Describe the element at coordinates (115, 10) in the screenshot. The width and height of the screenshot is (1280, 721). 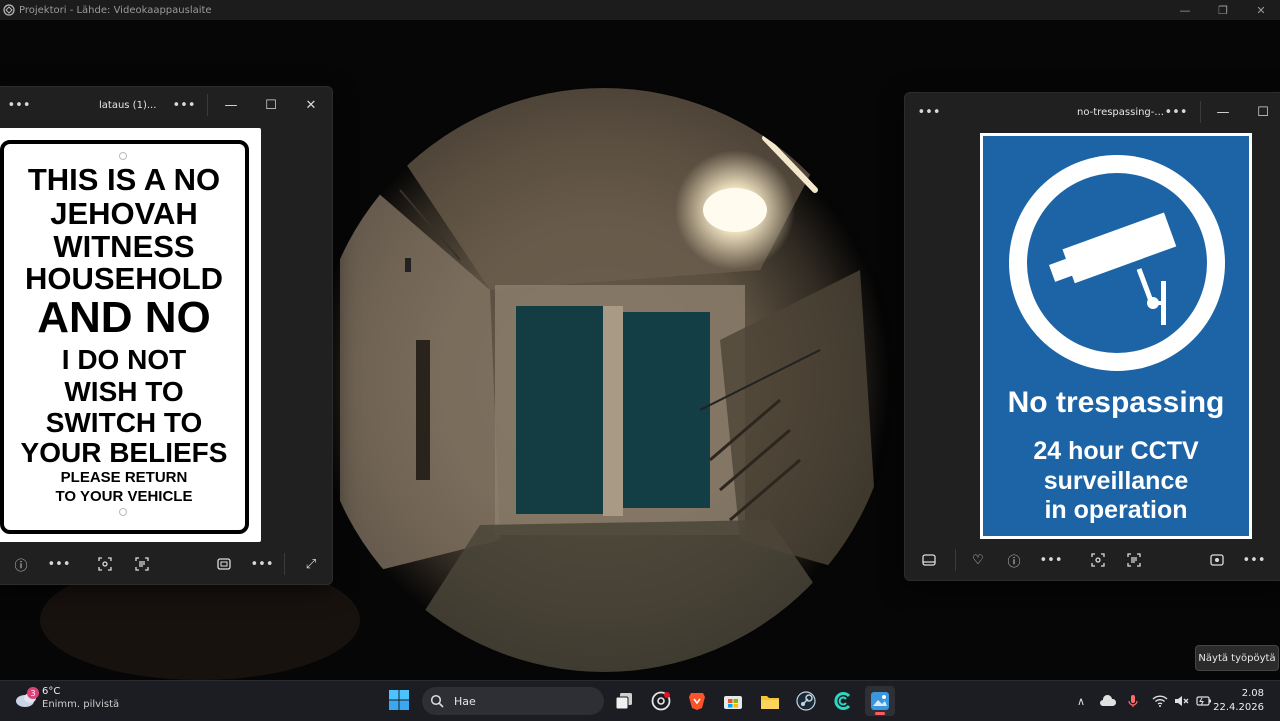
I see `projector-title: Projektori - Lähde: Videokaappauslaite` at that location.